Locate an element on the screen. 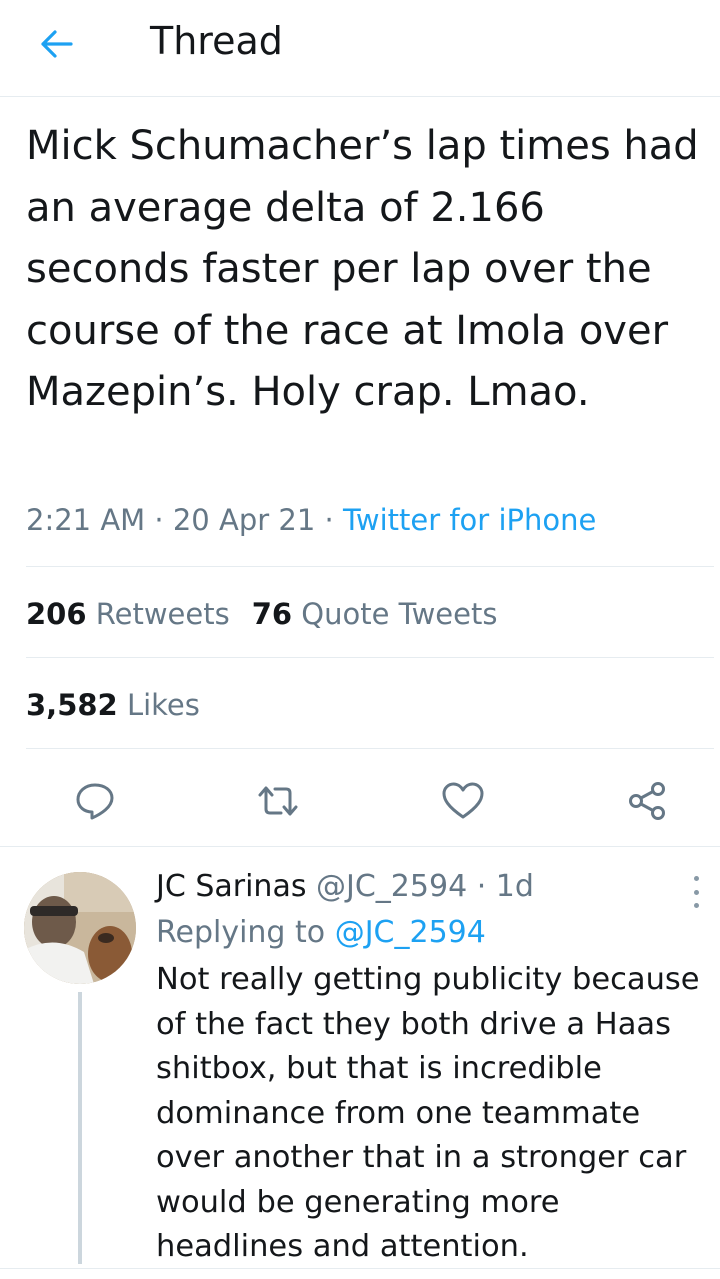  retweets-label: Retweets is located at coordinates (162, 614).